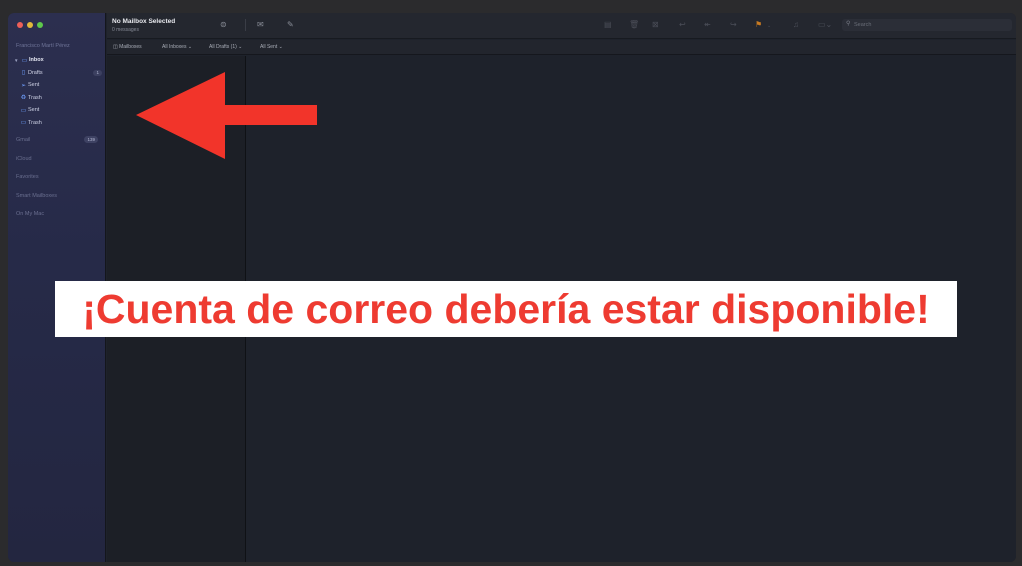 This screenshot has height=566, width=1022. I want to click on unread-badge: 139, so click(91, 139).